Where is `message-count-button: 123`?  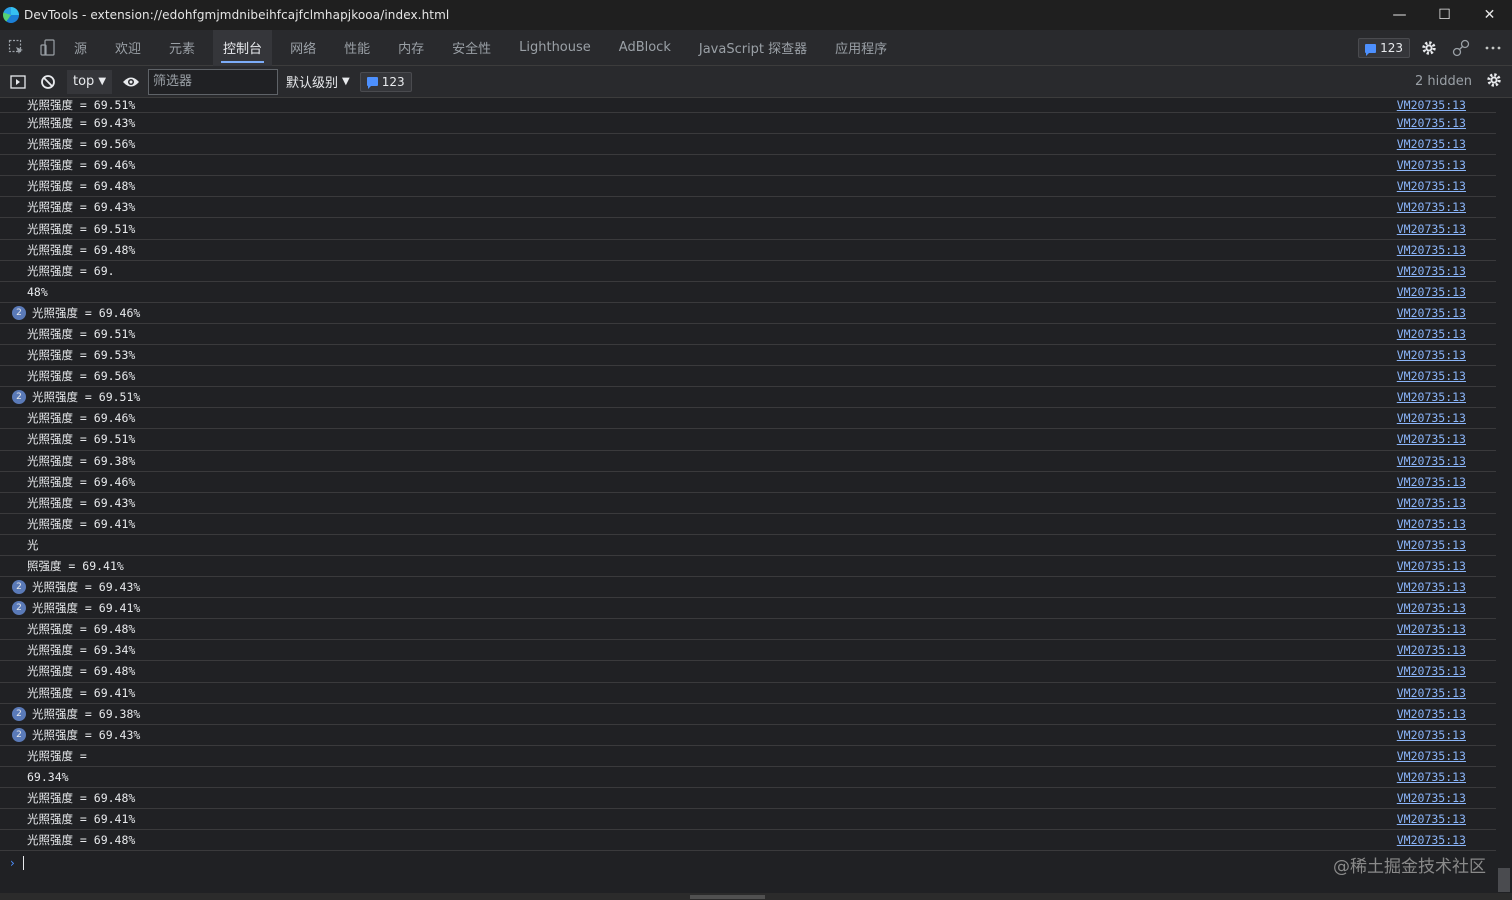
message-count-button: 123 is located at coordinates (385, 81).